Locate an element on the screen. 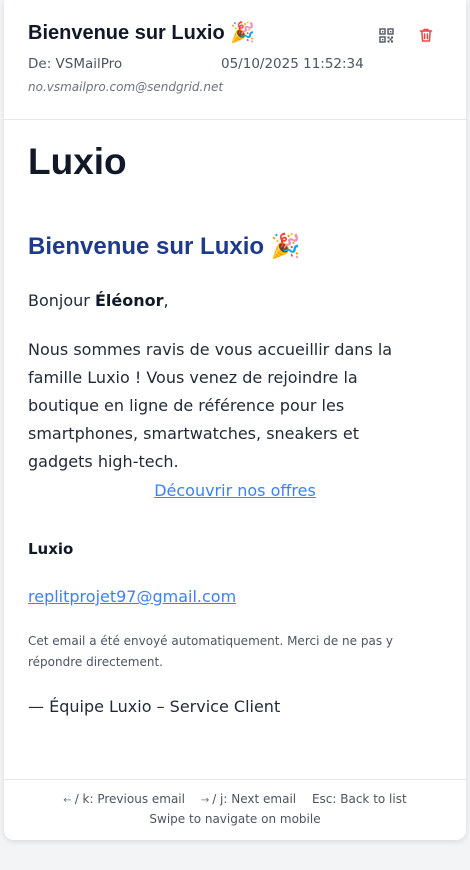 The height and width of the screenshot is (870, 470). team-signature: — Équipe Luxio – Service Client is located at coordinates (154, 706).